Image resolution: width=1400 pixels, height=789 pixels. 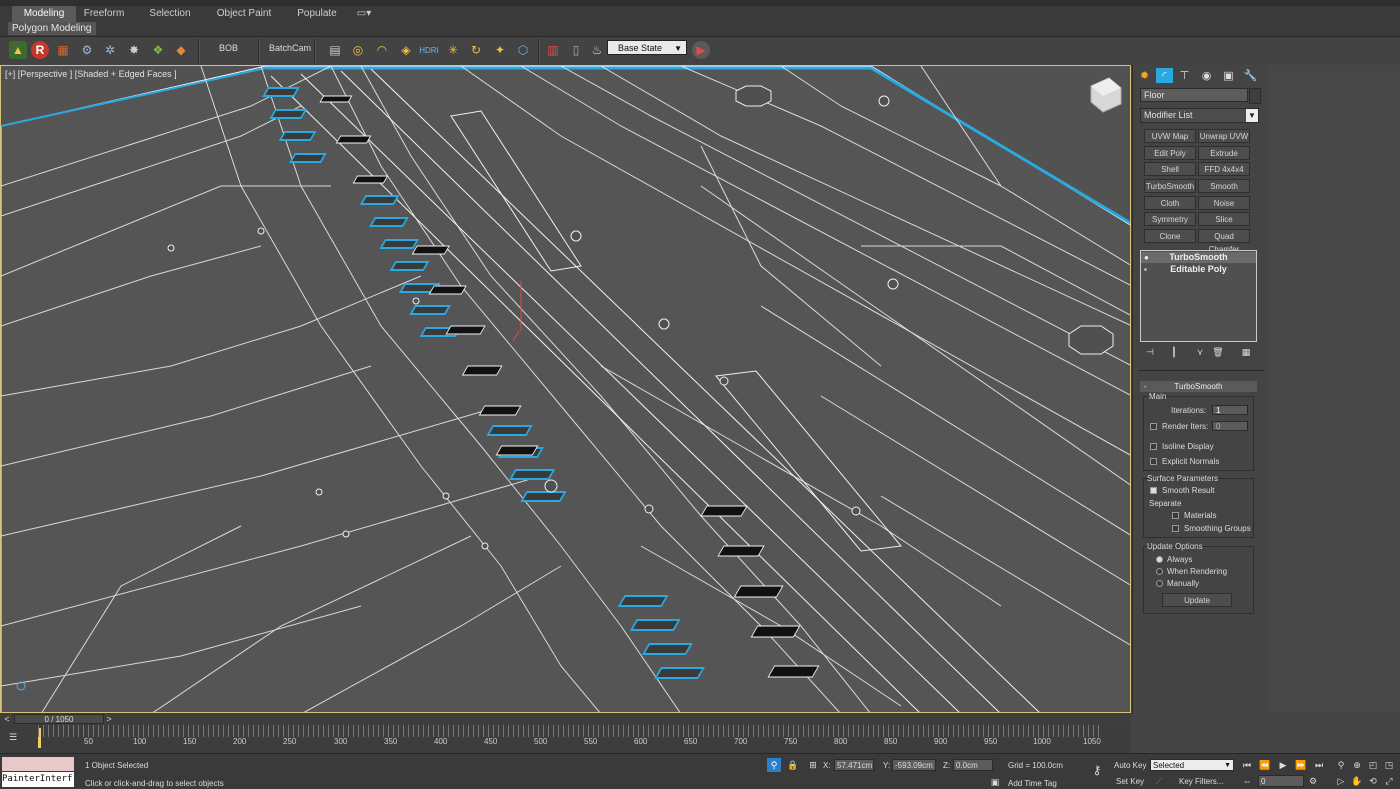 What do you see at coordinates (1230, 410) in the screenshot?
I see `iterations-spinner: 1` at bounding box center [1230, 410].